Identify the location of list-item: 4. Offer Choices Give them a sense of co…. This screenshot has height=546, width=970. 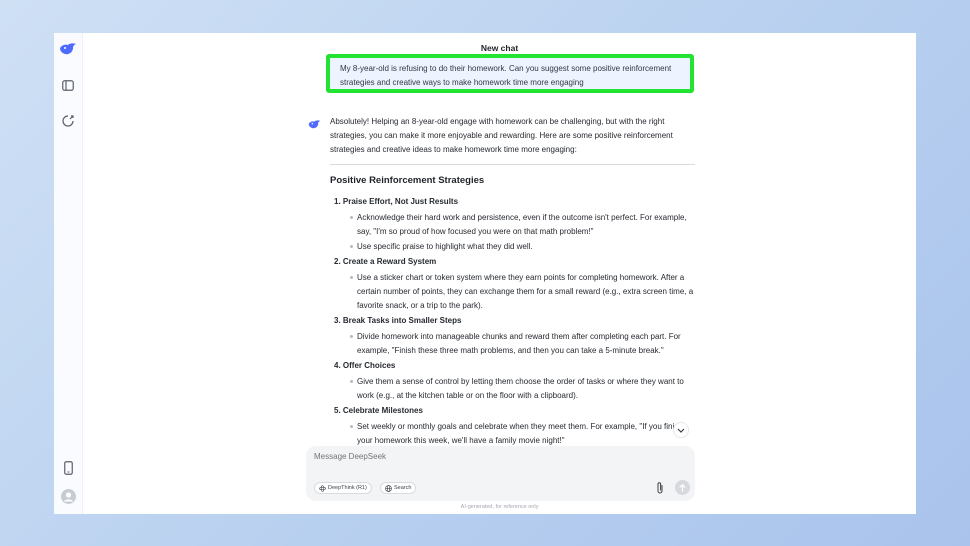
(512, 381).